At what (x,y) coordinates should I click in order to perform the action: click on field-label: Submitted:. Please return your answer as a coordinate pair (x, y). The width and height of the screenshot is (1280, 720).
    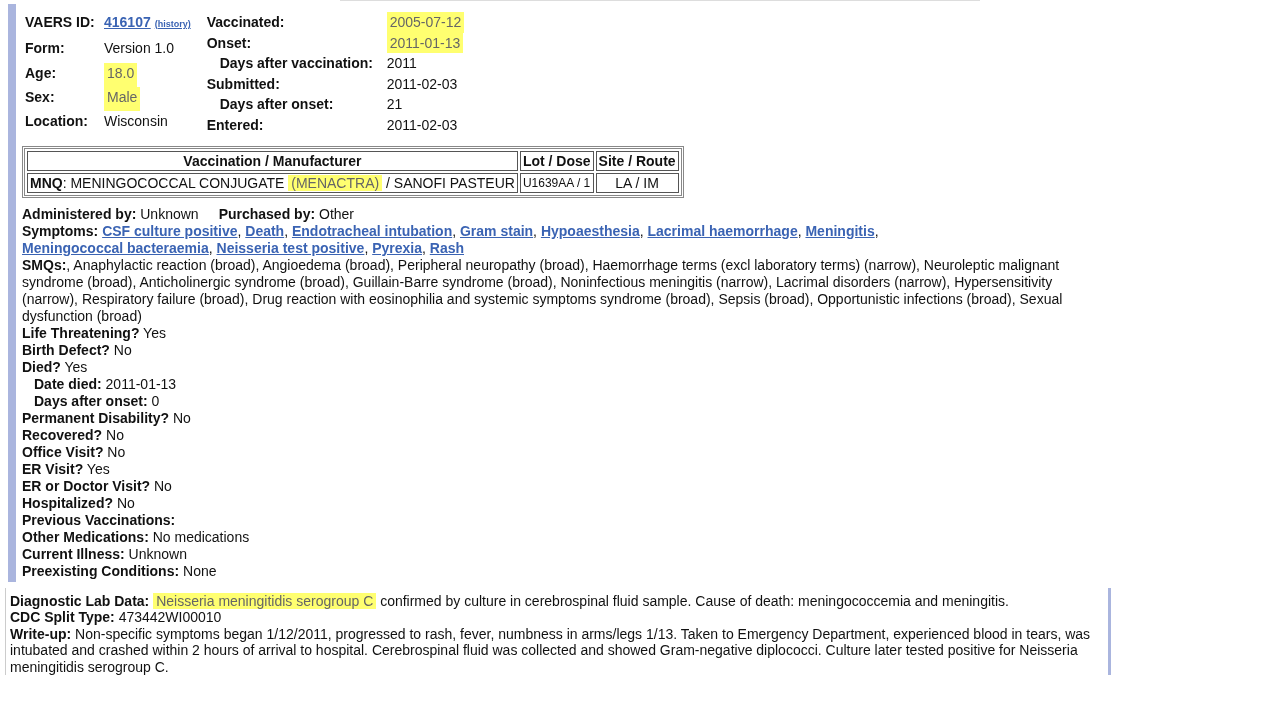
    Looking at the image, I should click on (243, 84).